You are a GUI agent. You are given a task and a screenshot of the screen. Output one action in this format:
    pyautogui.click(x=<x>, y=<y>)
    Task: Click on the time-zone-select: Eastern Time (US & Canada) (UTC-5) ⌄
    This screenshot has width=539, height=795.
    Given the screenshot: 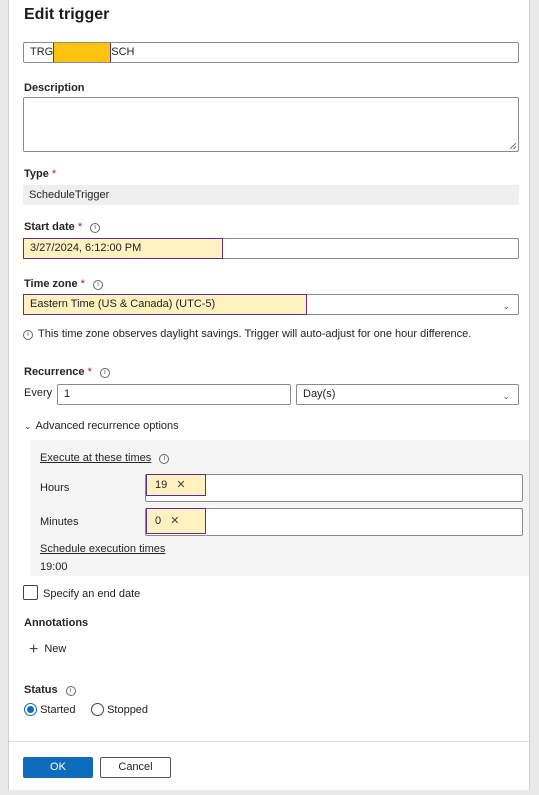 What is the action you would take?
    pyautogui.click(x=271, y=304)
    